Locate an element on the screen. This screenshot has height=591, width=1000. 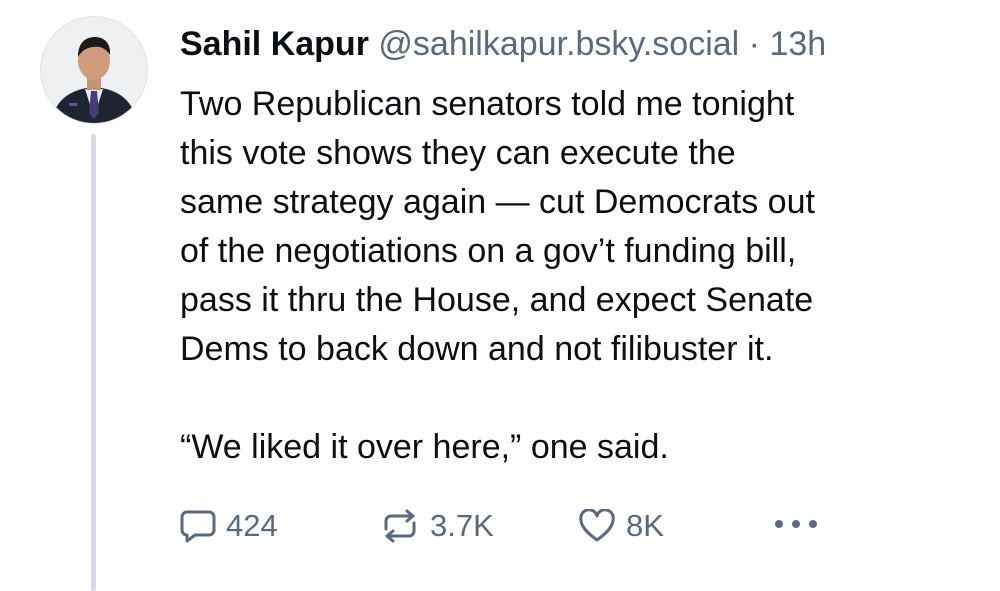
like-button: 8K is located at coordinates (621, 526).